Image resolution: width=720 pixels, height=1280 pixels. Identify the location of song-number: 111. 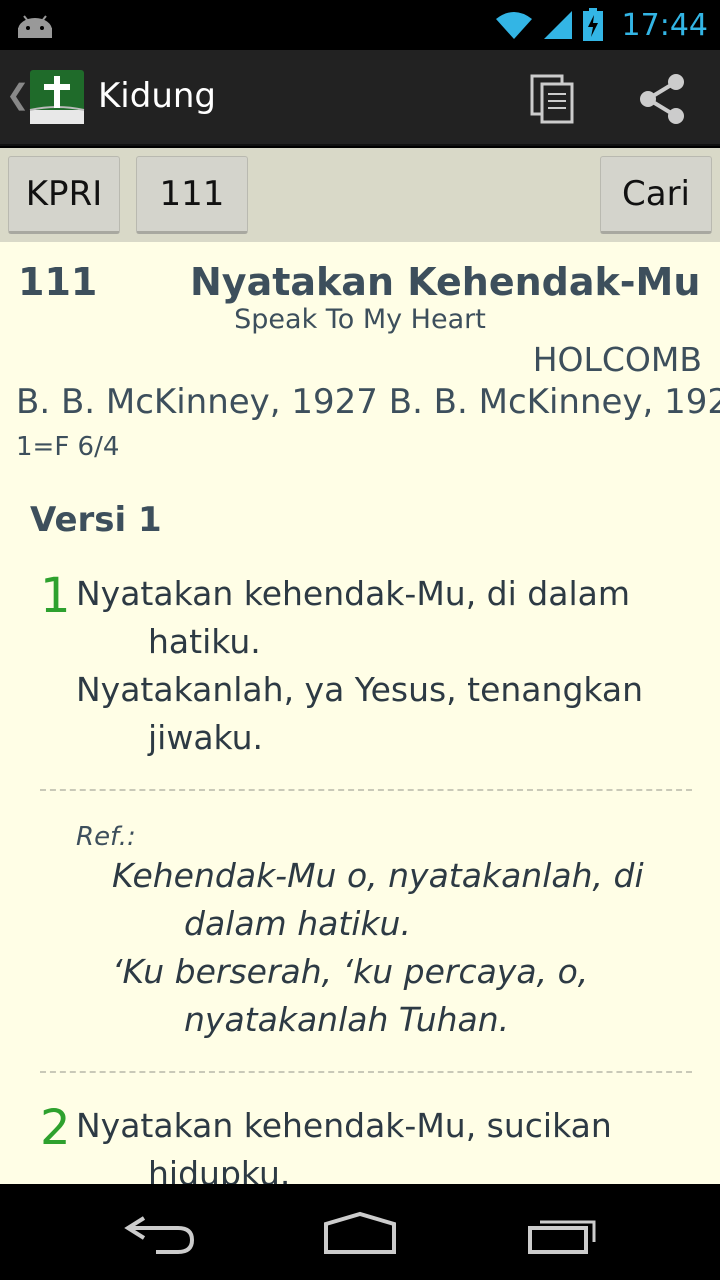
(58, 282).